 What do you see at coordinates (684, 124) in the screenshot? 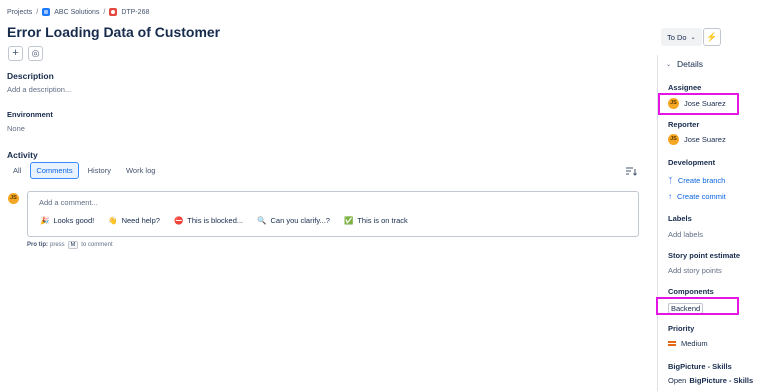
I see `reporter-label: Reporter` at bounding box center [684, 124].